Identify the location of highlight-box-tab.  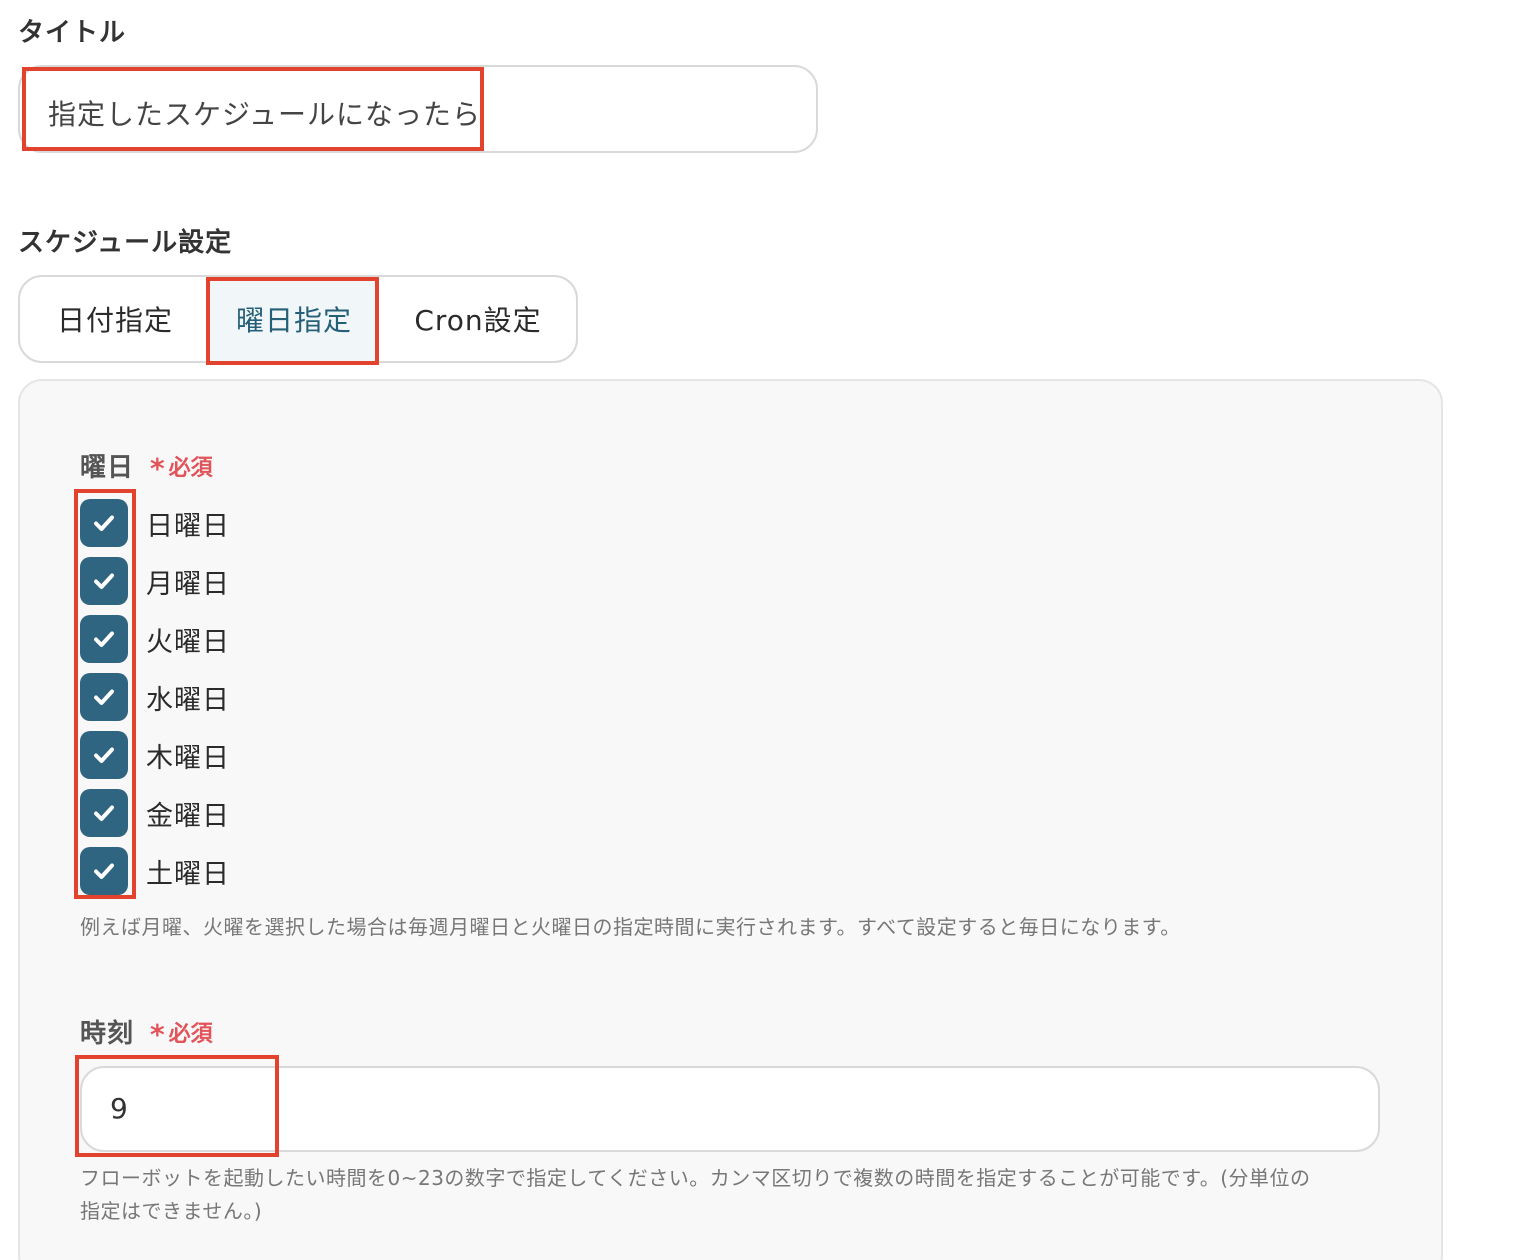
(292, 321).